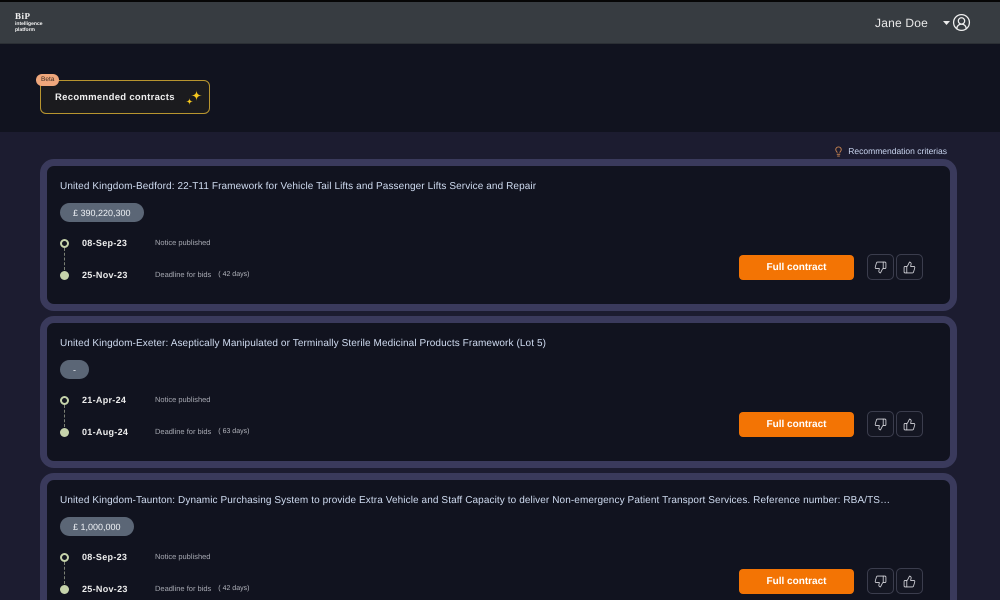 This screenshot has width=1000, height=600. Describe the element at coordinates (901, 23) in the screenshot. I see `user-name: Jane Doe` at that location.